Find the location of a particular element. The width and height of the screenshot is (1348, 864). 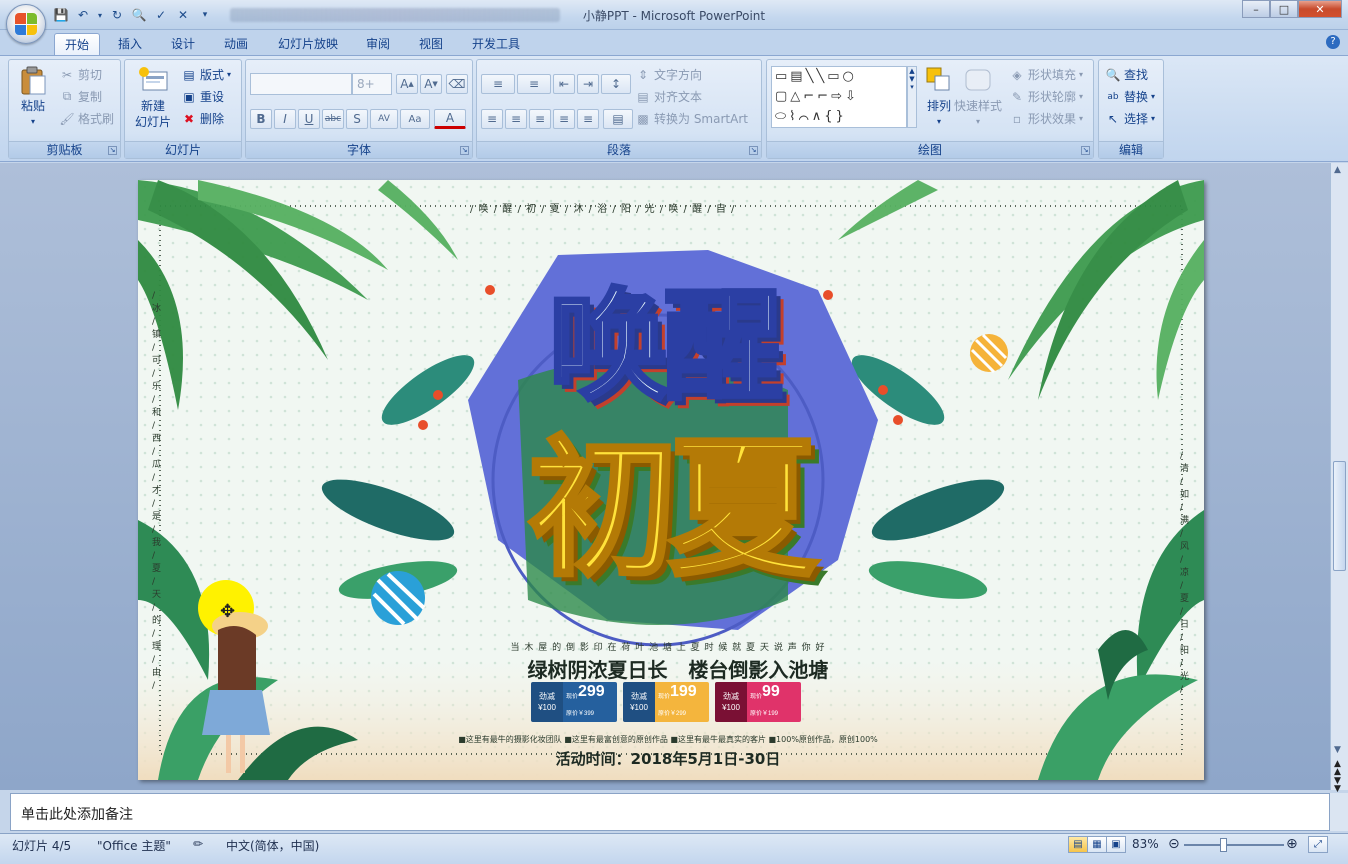

layout-icon: ▤ is located at coordinates (189, 74).